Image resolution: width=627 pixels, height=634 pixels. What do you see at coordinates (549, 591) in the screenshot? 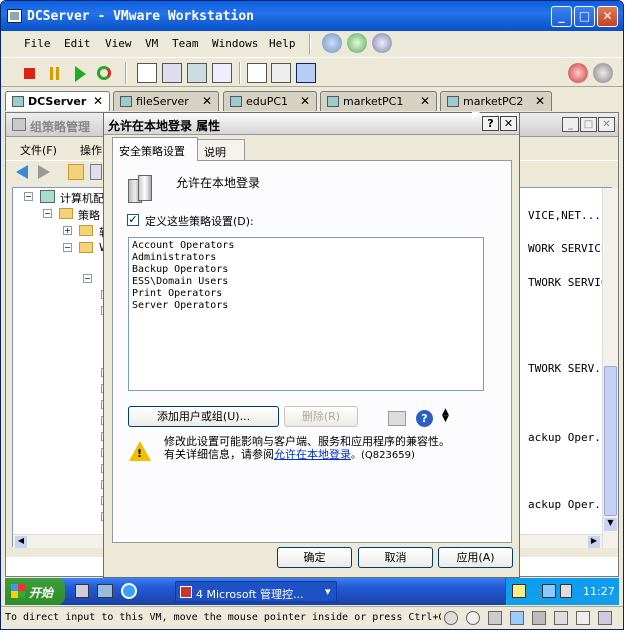
I see `network-icon` at bounding box center [549, 591].